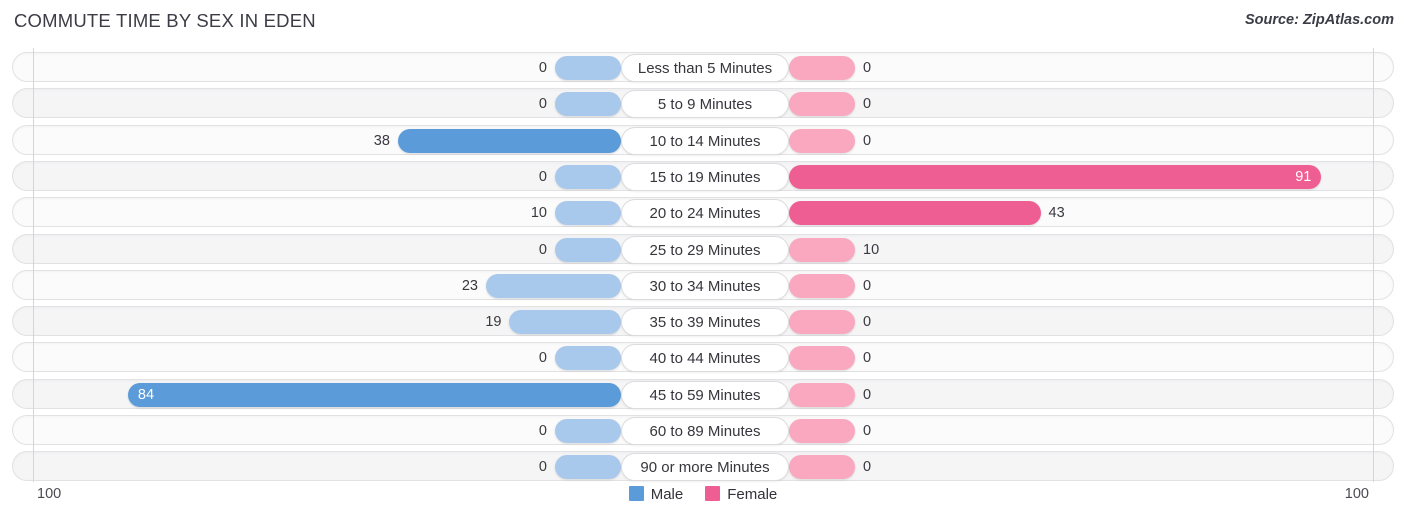  I want to click on category-label: 25 to 29 Minutes, so click(705, 249).